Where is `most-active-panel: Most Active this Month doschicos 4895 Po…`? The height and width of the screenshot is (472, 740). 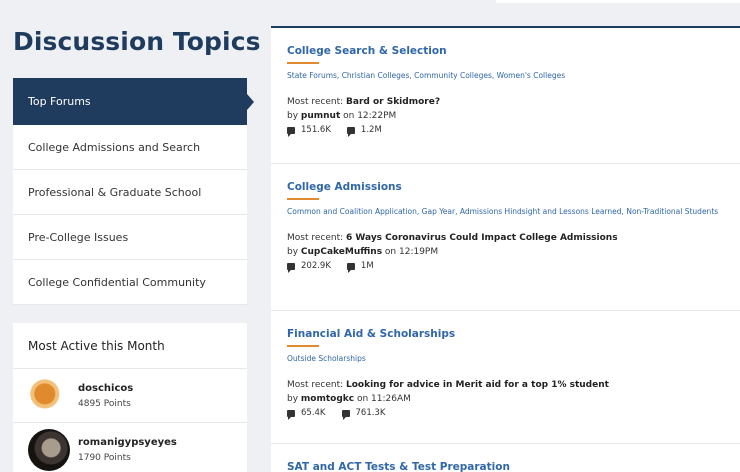
most-active-panel: Most Active this Month doschicos 4895 Po… is located at coordinates (130, 397).